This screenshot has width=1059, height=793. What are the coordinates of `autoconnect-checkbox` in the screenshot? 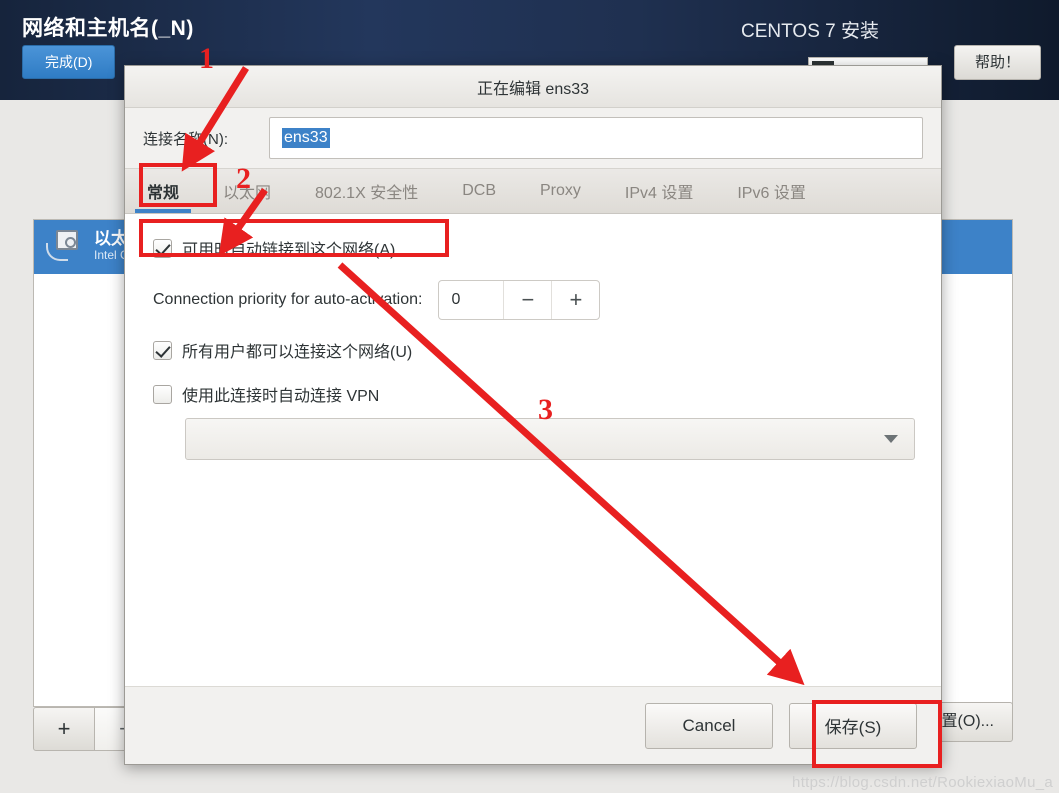 It's located at (162, 248).